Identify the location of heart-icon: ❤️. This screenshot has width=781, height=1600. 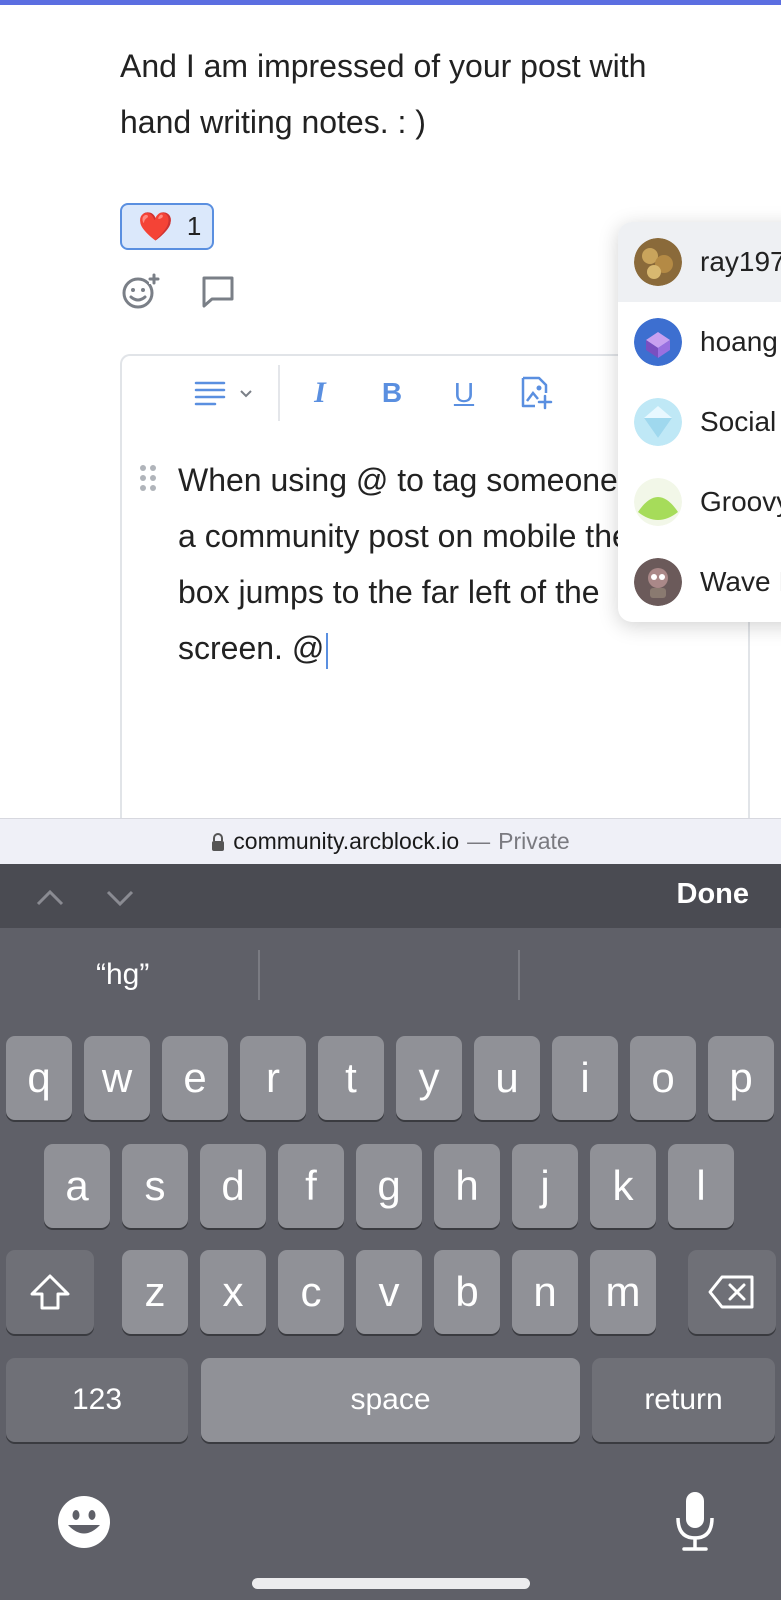
(155, 226).